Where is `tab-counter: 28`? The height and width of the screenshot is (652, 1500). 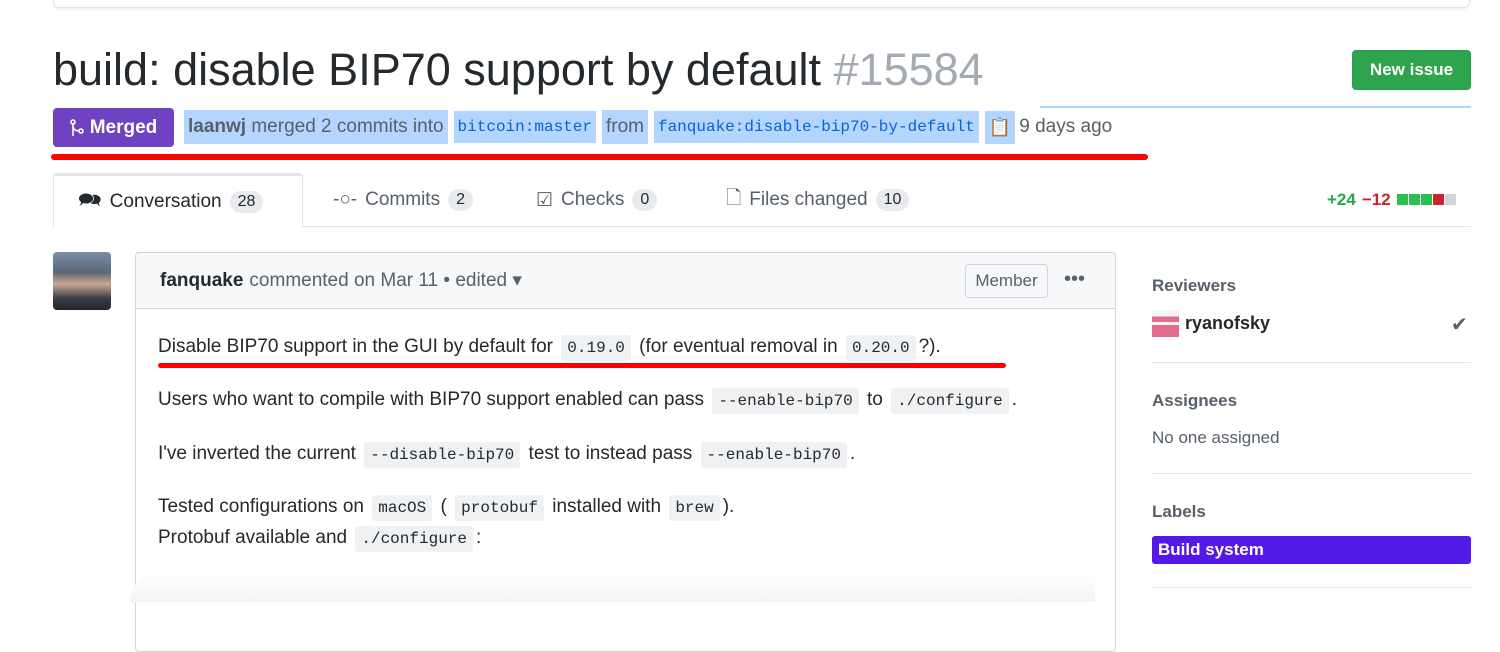
tab-counter: 28 is located at coordinates (246, 201).